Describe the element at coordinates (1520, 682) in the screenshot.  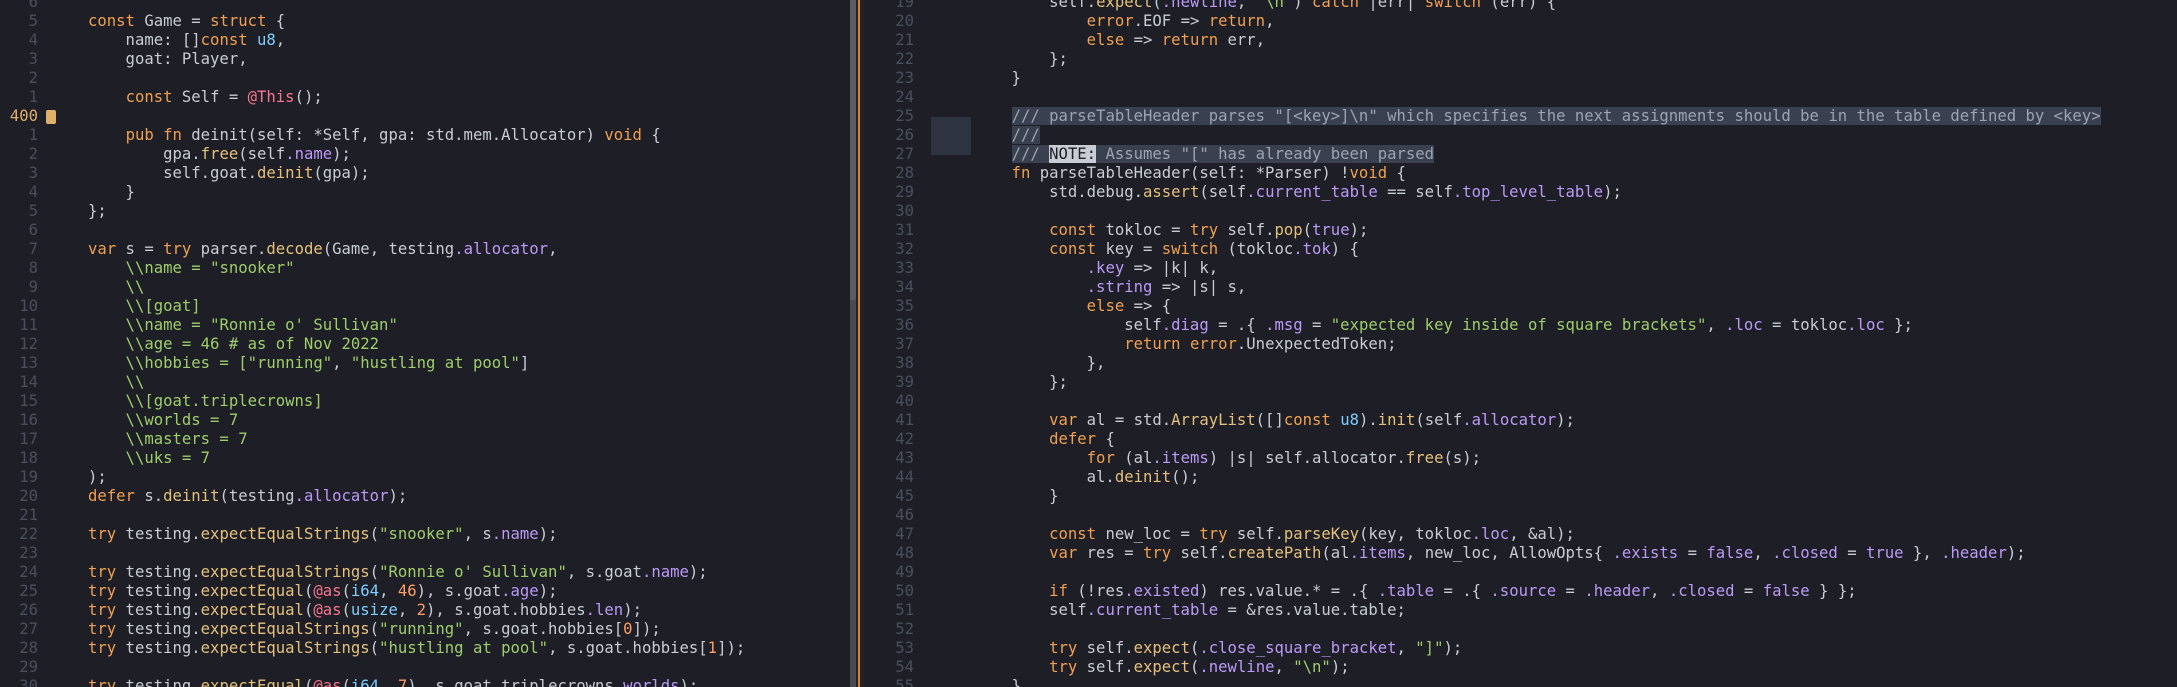
I see `code-line: 55 }` at that location.